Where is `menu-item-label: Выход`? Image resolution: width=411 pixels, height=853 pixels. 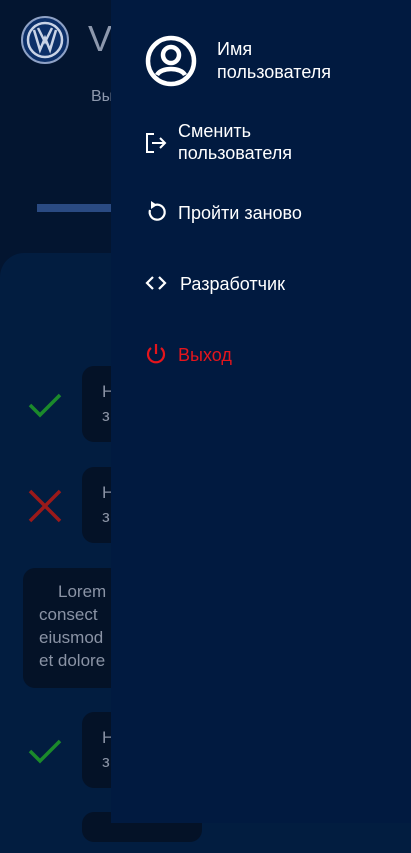
menu-item-label: Выход is located at coordinates (205, 355).